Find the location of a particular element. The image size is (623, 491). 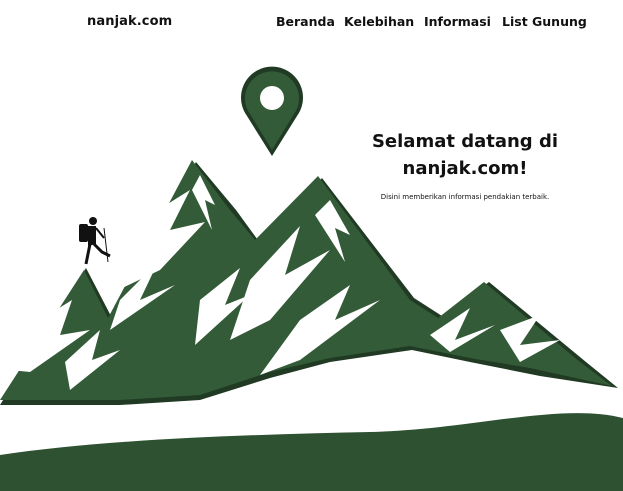

location-pin-icon is located at coordinates (271, 111).